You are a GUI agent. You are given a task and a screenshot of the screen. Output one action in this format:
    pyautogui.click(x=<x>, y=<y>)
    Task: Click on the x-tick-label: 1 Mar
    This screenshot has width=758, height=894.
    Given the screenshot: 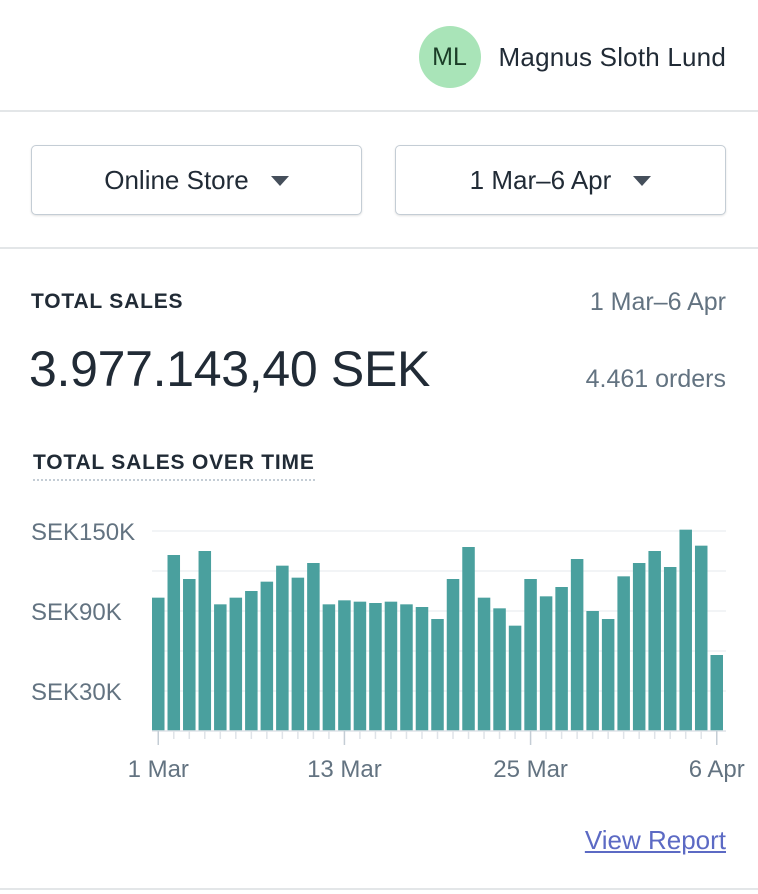 What is the action you would take?
    pyautogui.click(x=158, y=769)
    